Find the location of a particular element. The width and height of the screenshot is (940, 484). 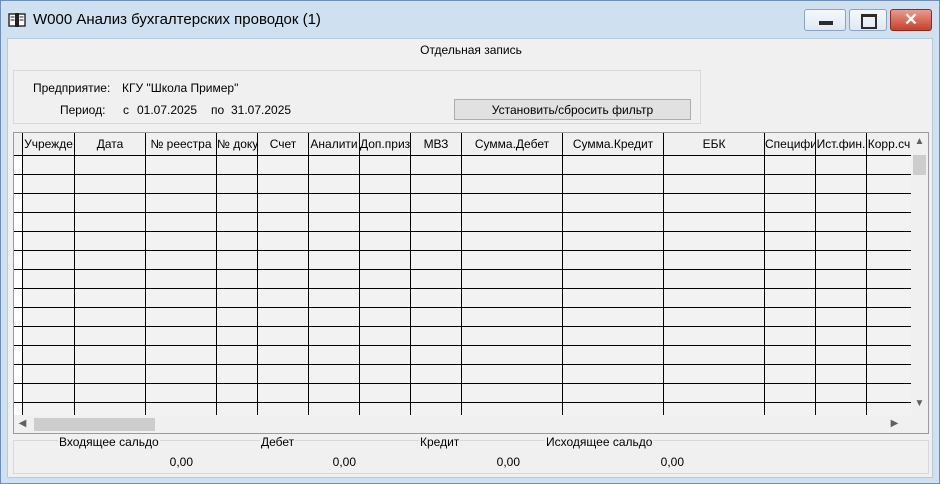

record-heading: Отдельная запись is located at coordinates (471, 50).